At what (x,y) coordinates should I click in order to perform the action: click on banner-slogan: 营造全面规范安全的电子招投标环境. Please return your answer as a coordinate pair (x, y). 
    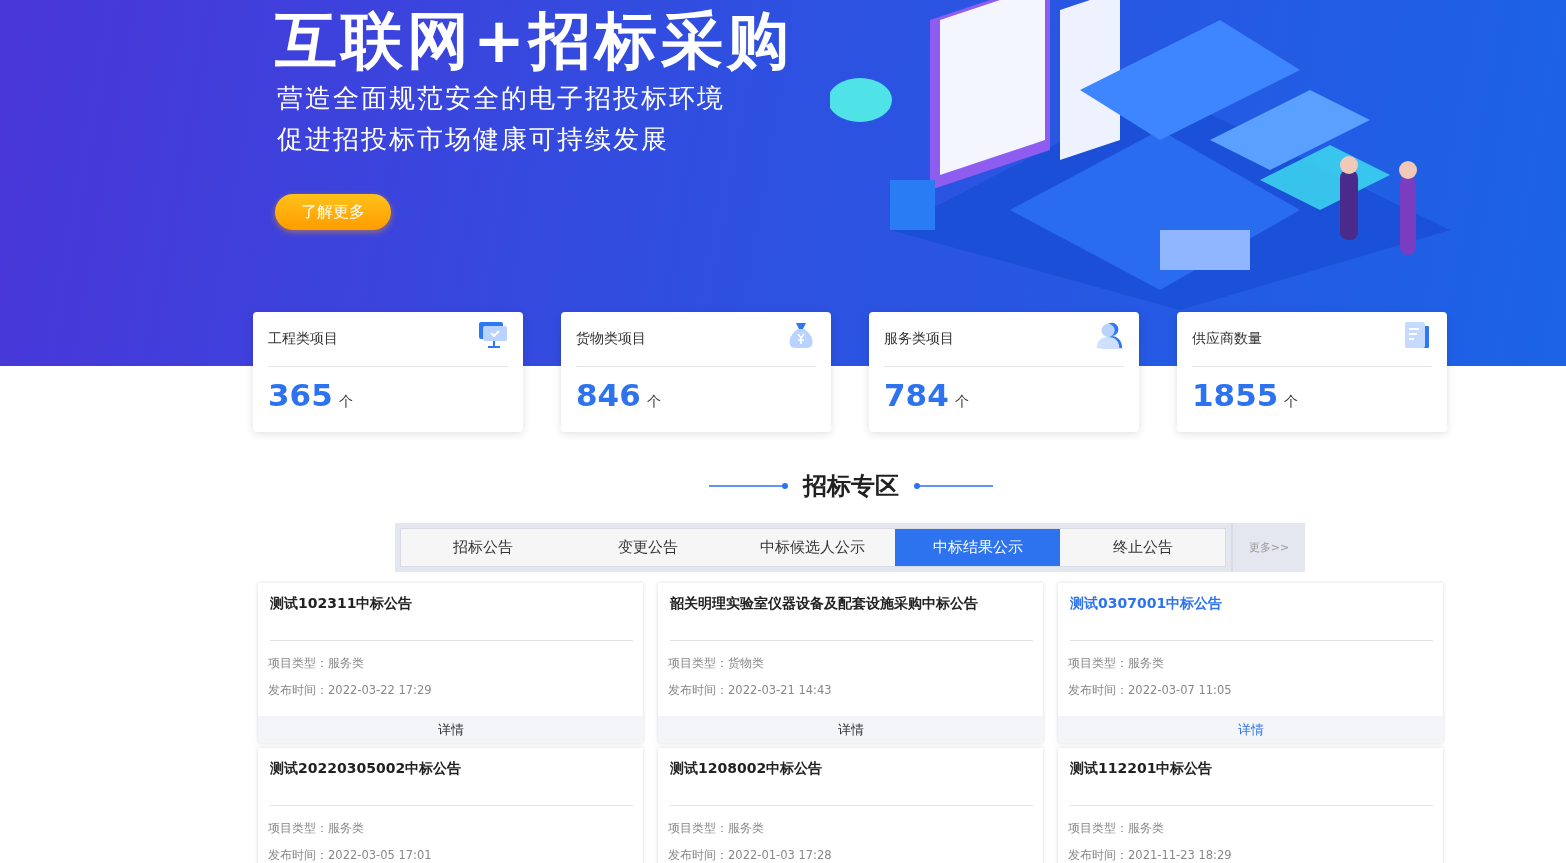
    Looking at the image, I should click on (501, 98).